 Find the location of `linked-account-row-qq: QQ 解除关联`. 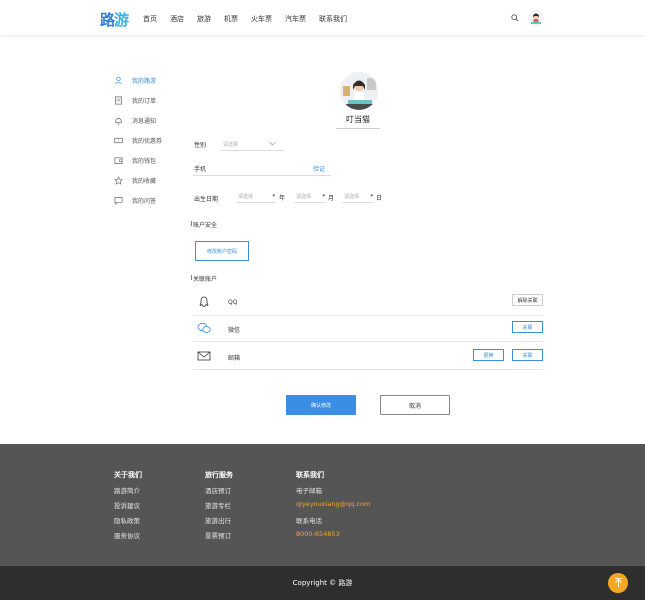

linked-account-row-qq: QQ 解除关联 is located at coordinates (368, 302).